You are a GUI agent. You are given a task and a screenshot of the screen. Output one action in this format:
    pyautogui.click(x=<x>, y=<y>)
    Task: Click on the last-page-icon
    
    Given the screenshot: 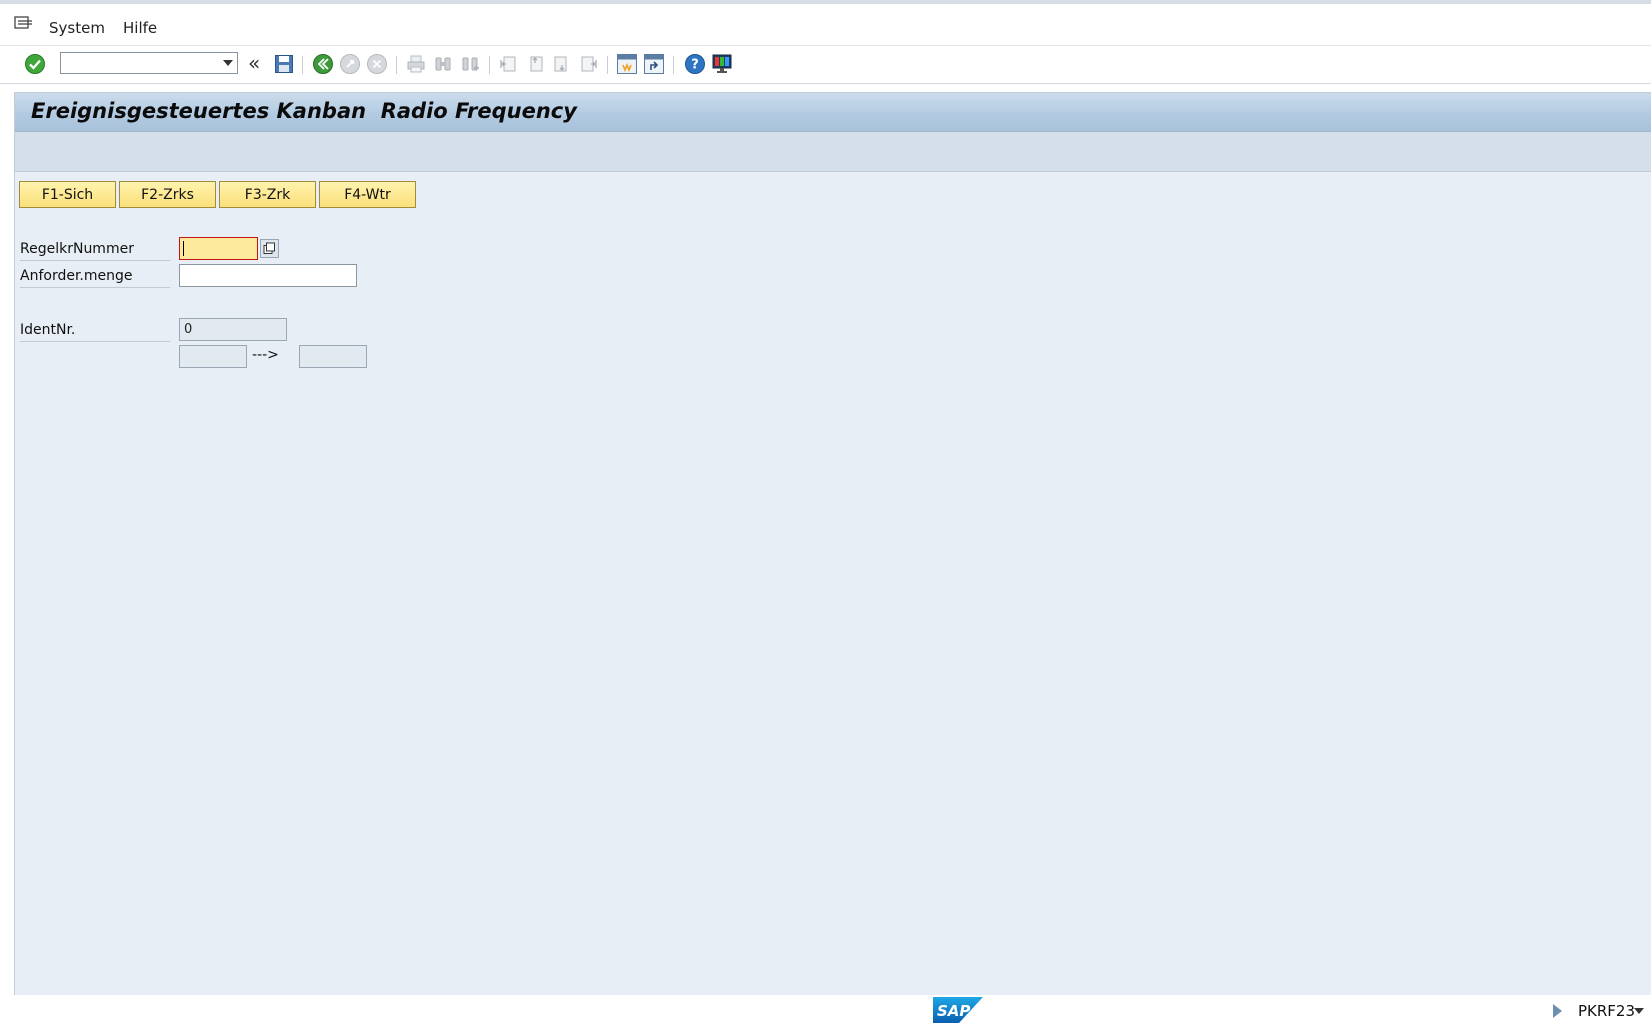 What is the action you would take?
    pyautogui.click(x=589, y=64)
    